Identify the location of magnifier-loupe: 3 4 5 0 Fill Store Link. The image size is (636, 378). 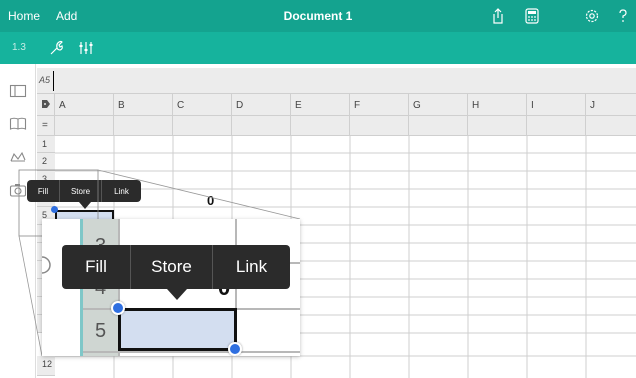
(171, 287).